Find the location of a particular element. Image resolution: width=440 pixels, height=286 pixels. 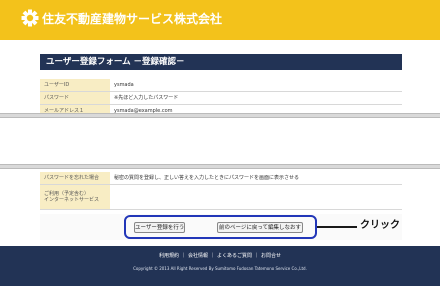

site-header: 住友不動産建物サービス株式会社 is located at coordinates (220, 20).